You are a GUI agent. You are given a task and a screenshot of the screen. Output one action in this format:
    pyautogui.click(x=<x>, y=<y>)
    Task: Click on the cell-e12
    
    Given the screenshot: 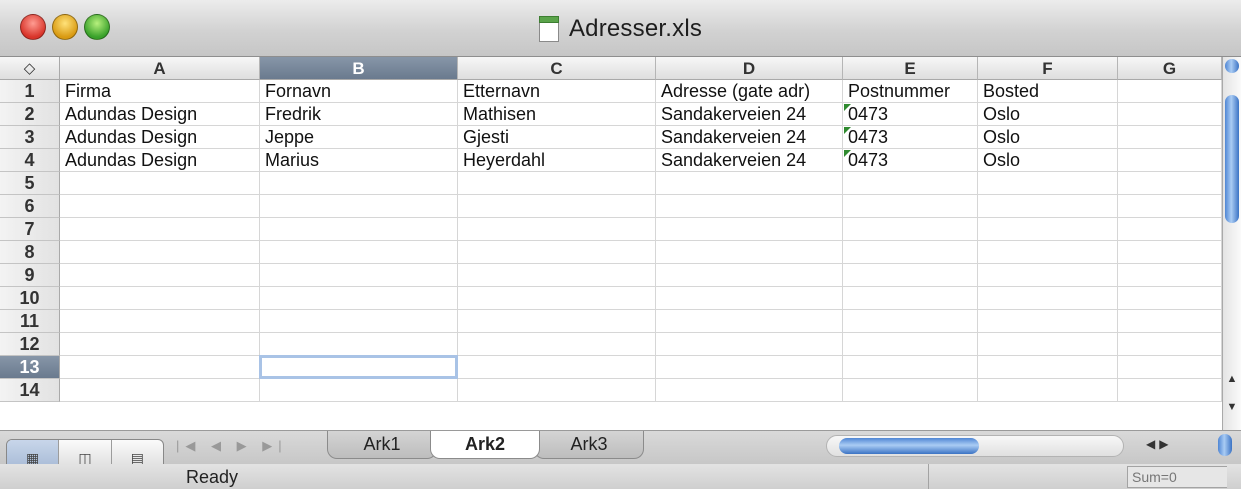 What is the action you would take?
    pyautogui.click(x=910, y=344)
    